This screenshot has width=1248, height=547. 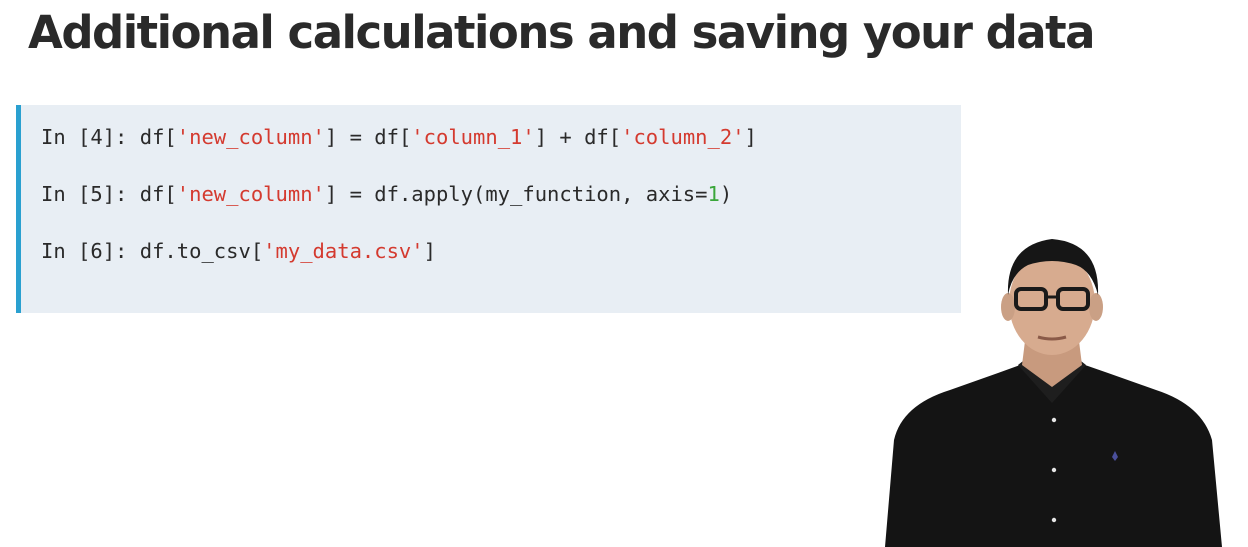 I want to click on code-token: ] + df[, so click(x=578, y=137).